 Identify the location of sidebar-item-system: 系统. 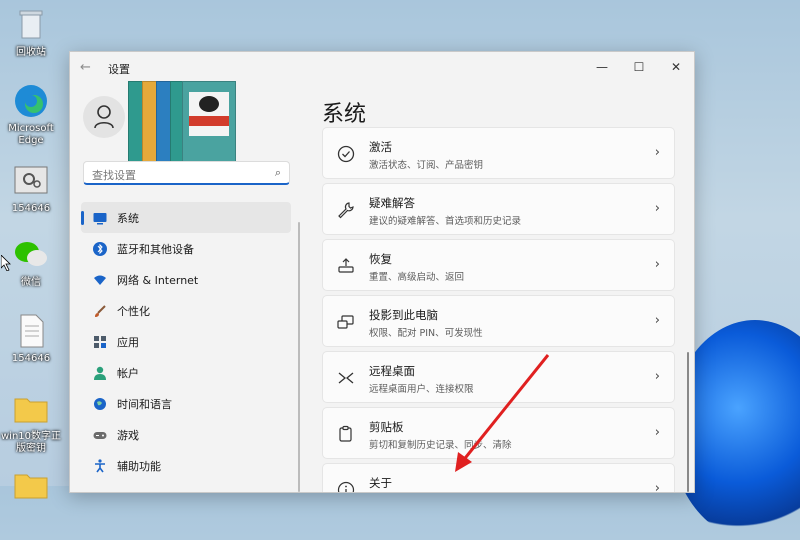
(186, 217).